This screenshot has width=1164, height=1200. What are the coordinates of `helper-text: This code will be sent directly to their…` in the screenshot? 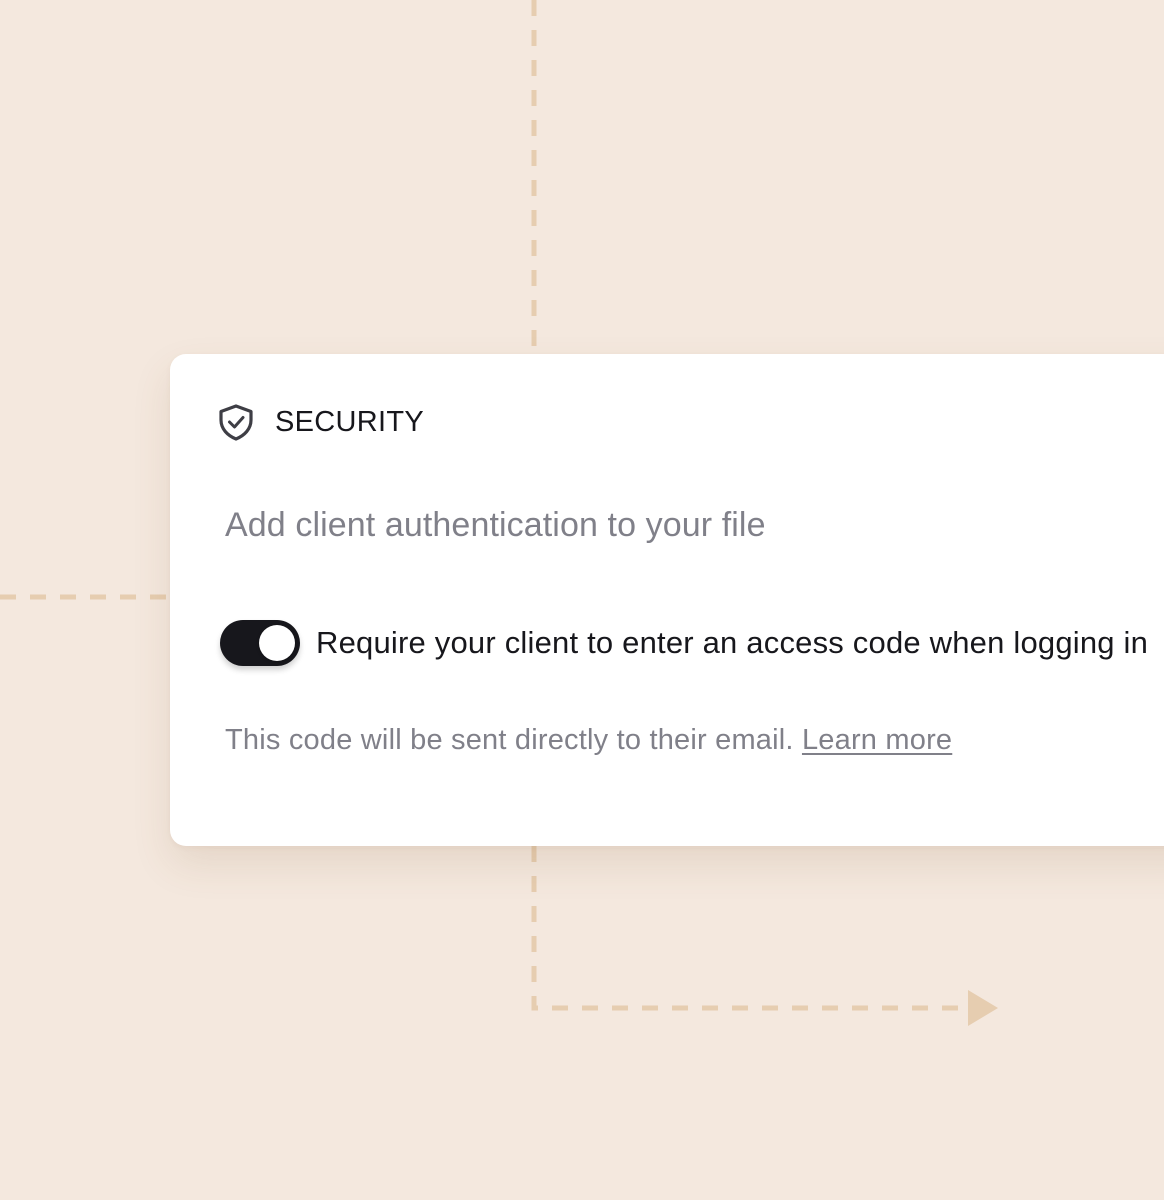 It's located at (509, 740).